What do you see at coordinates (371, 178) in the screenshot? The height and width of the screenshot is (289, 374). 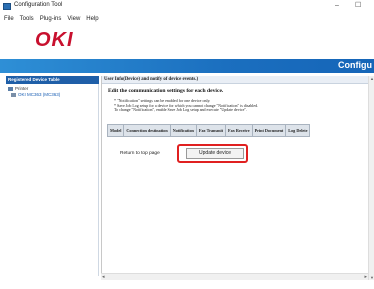 I see `vertical-scrollbar: ▲ ▼` at bounding box center [371, 178].